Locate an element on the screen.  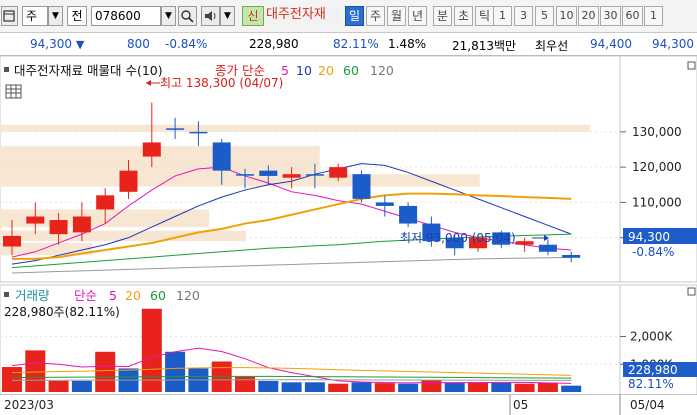
date-label-may: 05 is located at coordinates (520, 405).